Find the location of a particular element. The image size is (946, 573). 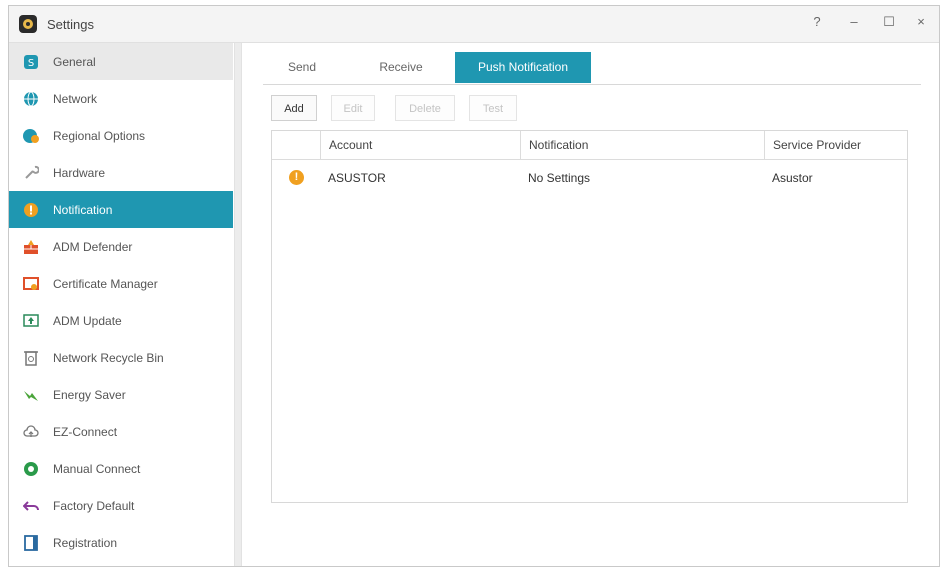

sidebar-item-adm-defender: ADM Defender is located at coordinates (121, 246).